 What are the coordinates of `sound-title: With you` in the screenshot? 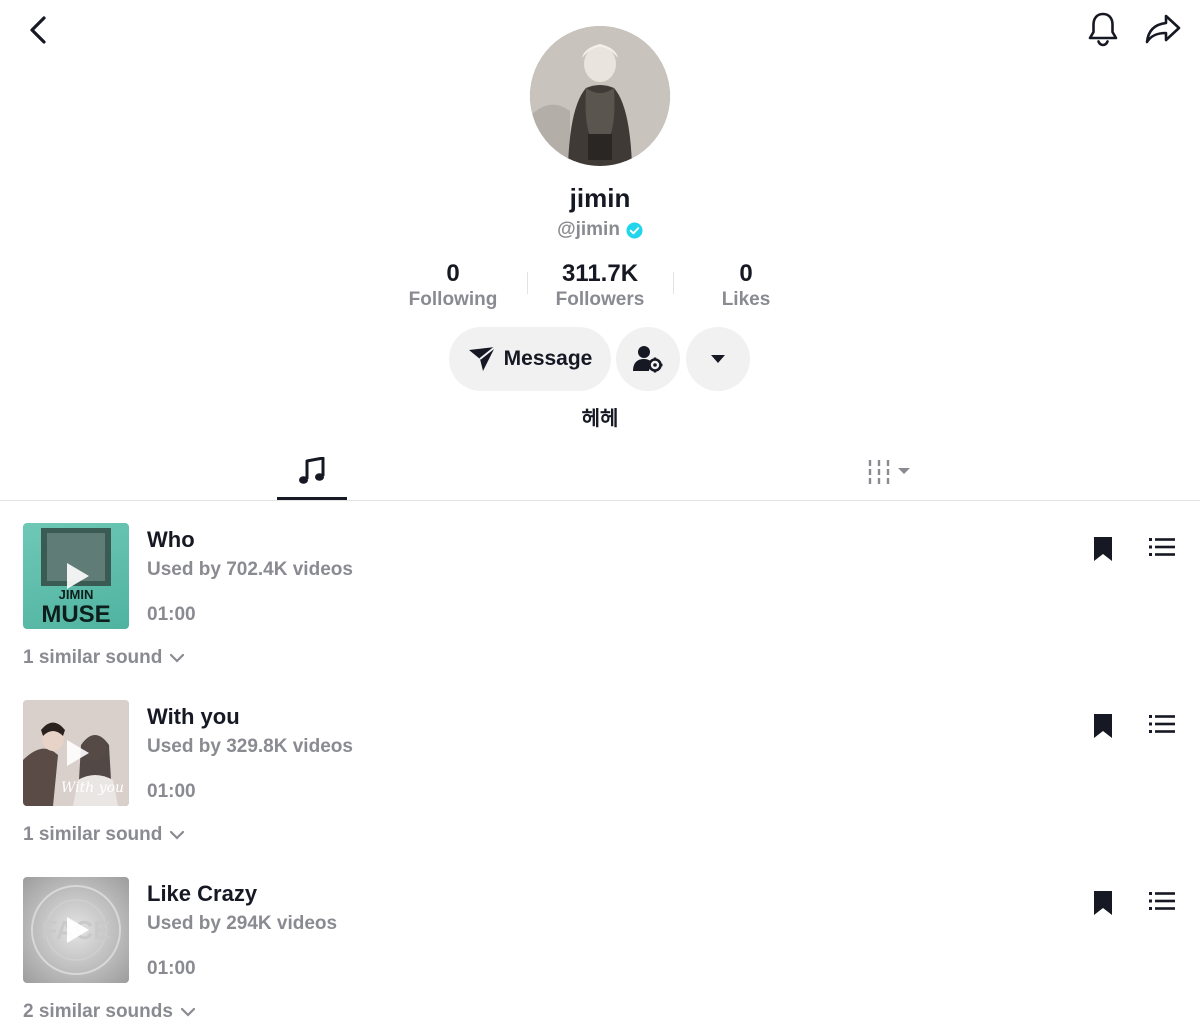 It's located at (193, 717).